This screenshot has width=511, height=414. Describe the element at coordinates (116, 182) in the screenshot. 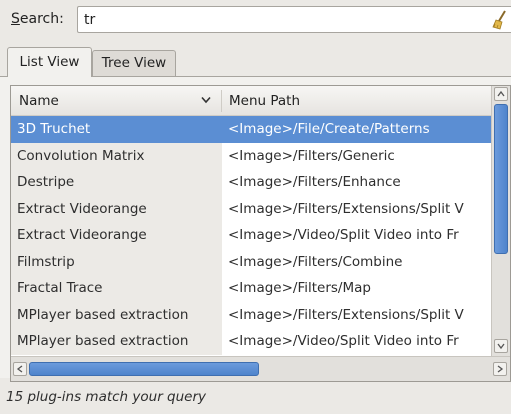

I see `row-name: Destripe` at that location.